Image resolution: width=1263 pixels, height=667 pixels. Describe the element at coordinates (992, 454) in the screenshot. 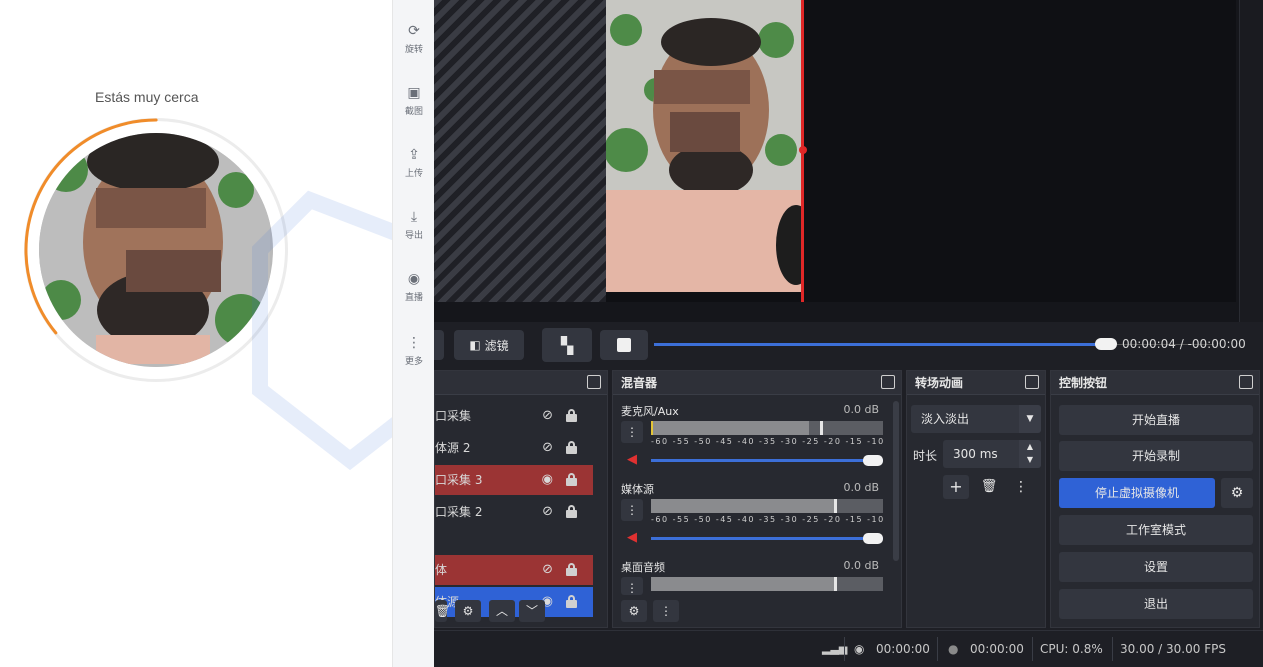

I see `duration-spinbox: 300 ms ▲ ▼` at that location.